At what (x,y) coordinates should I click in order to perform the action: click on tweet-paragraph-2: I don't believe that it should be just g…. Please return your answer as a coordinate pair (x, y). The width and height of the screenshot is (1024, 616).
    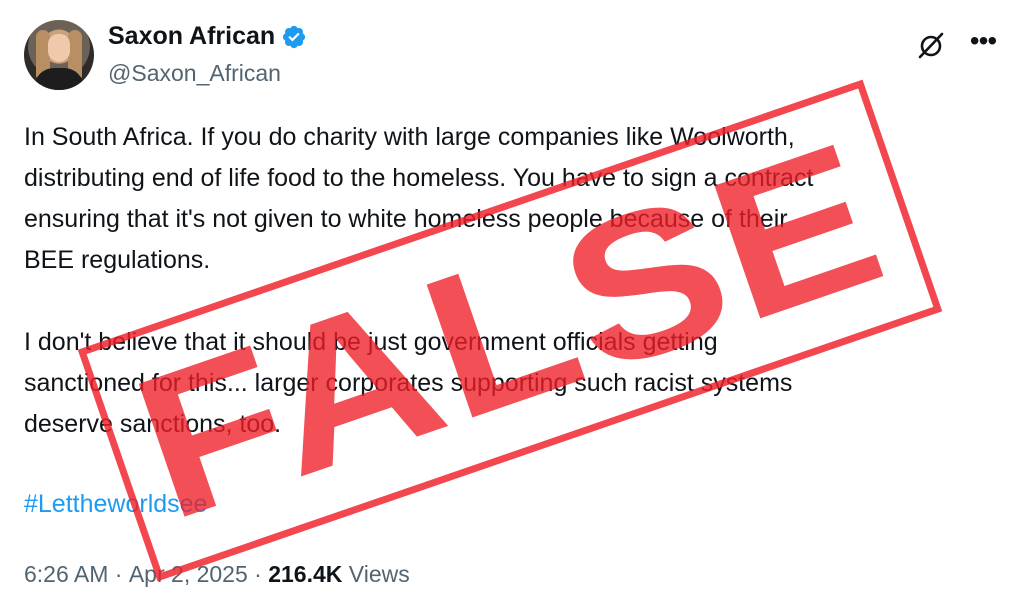
    Looking at the image, I should click on (408, 383).